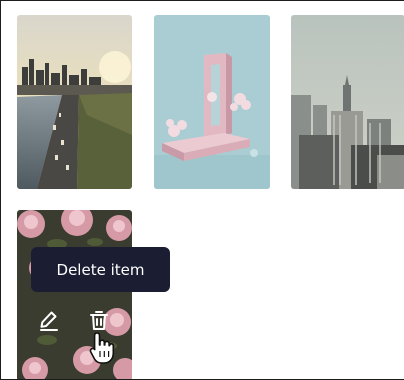  I want to click on pencil-icon, so click(49, 321).